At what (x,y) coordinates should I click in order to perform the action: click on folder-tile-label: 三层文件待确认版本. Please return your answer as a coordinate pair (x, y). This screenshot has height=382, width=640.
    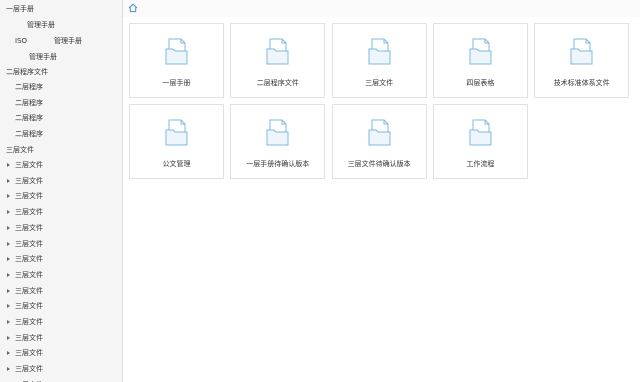
    Looking at the image, I should click on (379, 164).